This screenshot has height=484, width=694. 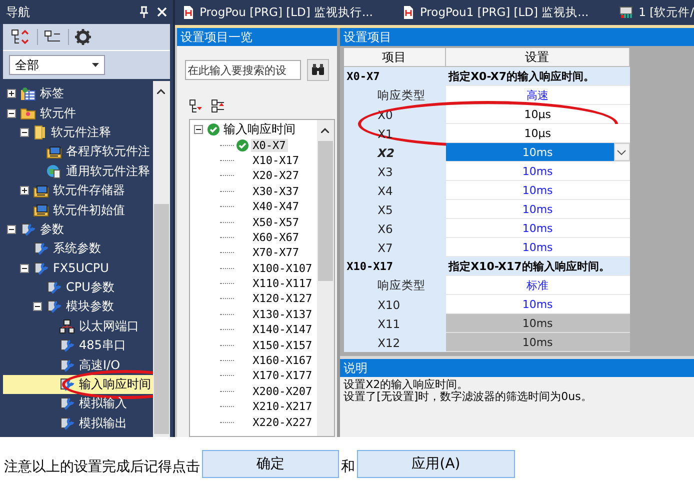 What do you see at coordinates (275, 175) in the screenshot?
I see `tree-item: X20-X27` at bounding box center [275, 175].